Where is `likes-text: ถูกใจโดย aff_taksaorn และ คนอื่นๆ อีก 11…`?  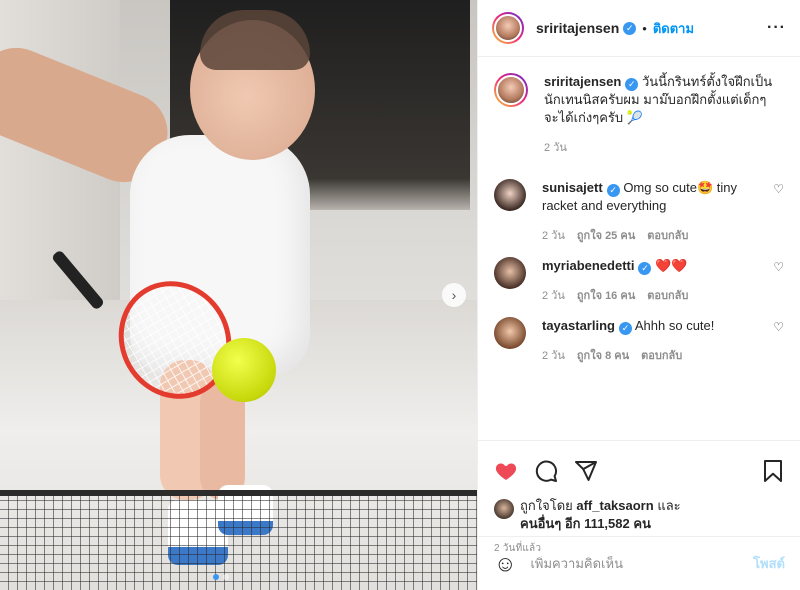 likes-text: ถูกใจโดย aff_taksaorn และ คนอื่นๆ อีก 11… is located at coordinates (600, 515).